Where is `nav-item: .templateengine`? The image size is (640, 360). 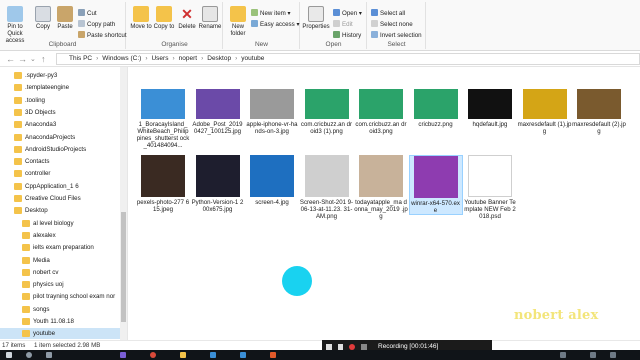
nav-item: .templateengine is located at coordinates (60, 87).